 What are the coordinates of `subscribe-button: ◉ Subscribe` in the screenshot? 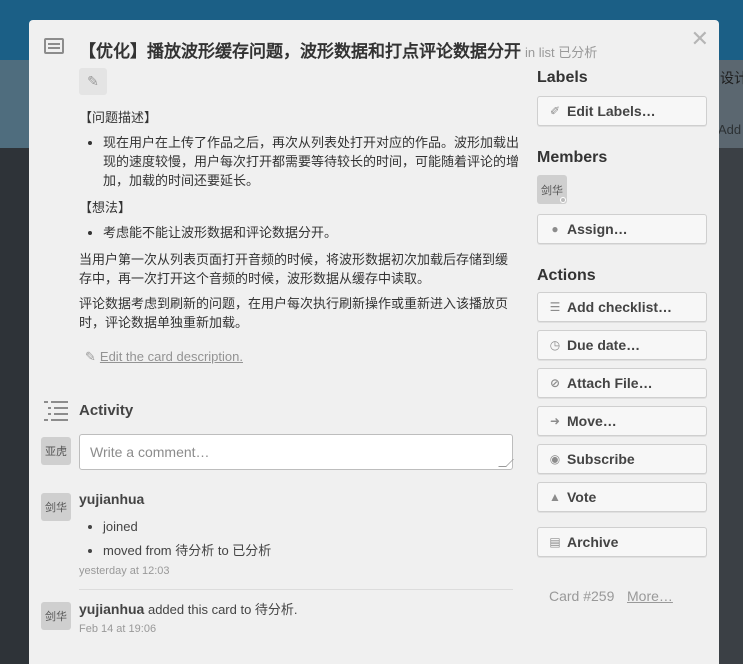 It's located at (622, 459).